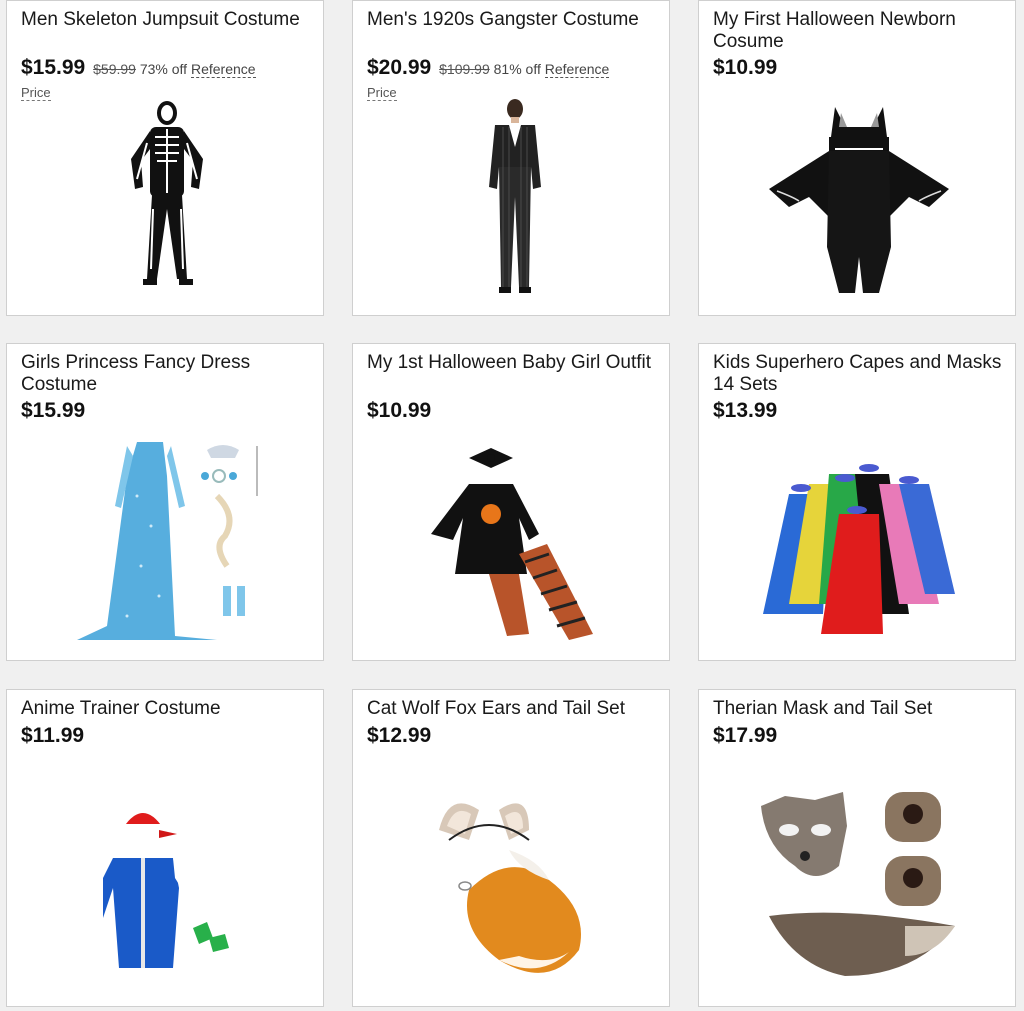 This screenshot has height=1011, width=1024. What do you see at coordinates (166, 374) in the screenshot?
I see `product-title: Girls Princess Fancy Dress Costume` at bounding box center [166, 374].